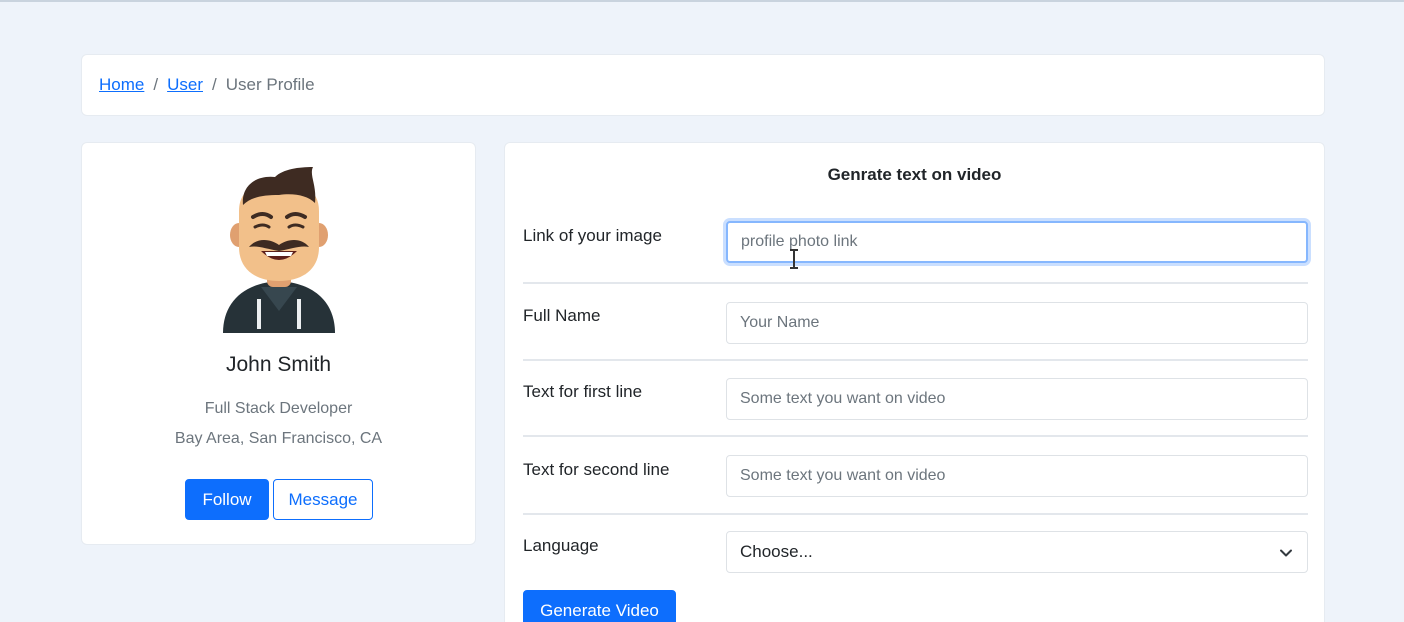  I want to click on profile-name: John Smith, so click(278, 364).